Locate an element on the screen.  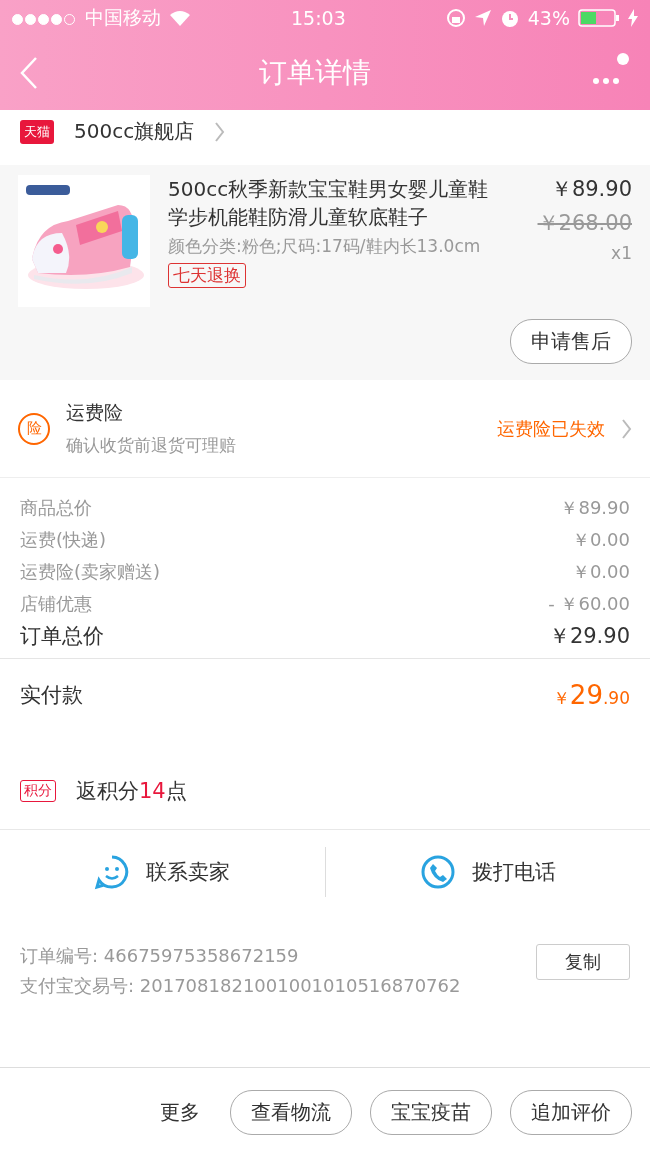
cost-label: 运费险(卖家赠送) is located at coordinates (90, 572).